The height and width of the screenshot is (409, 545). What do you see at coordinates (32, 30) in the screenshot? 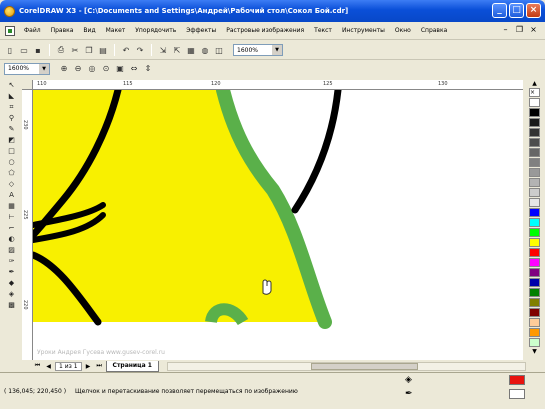
I see `menu-file: Файл` at bounding box center [32, 30].